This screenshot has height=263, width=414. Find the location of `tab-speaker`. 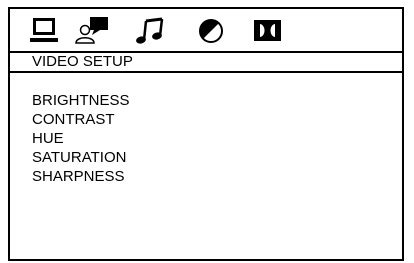

tab-speaker is located at coordinates (268, 31).